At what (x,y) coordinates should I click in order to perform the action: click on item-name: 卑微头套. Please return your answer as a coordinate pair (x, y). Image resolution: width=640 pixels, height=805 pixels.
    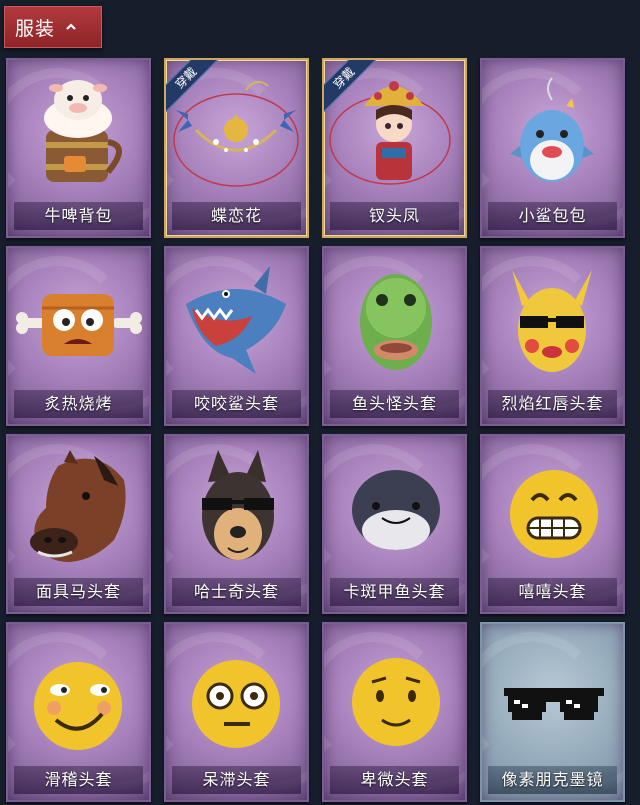
    Looking at the image, I should click on (394, 780).